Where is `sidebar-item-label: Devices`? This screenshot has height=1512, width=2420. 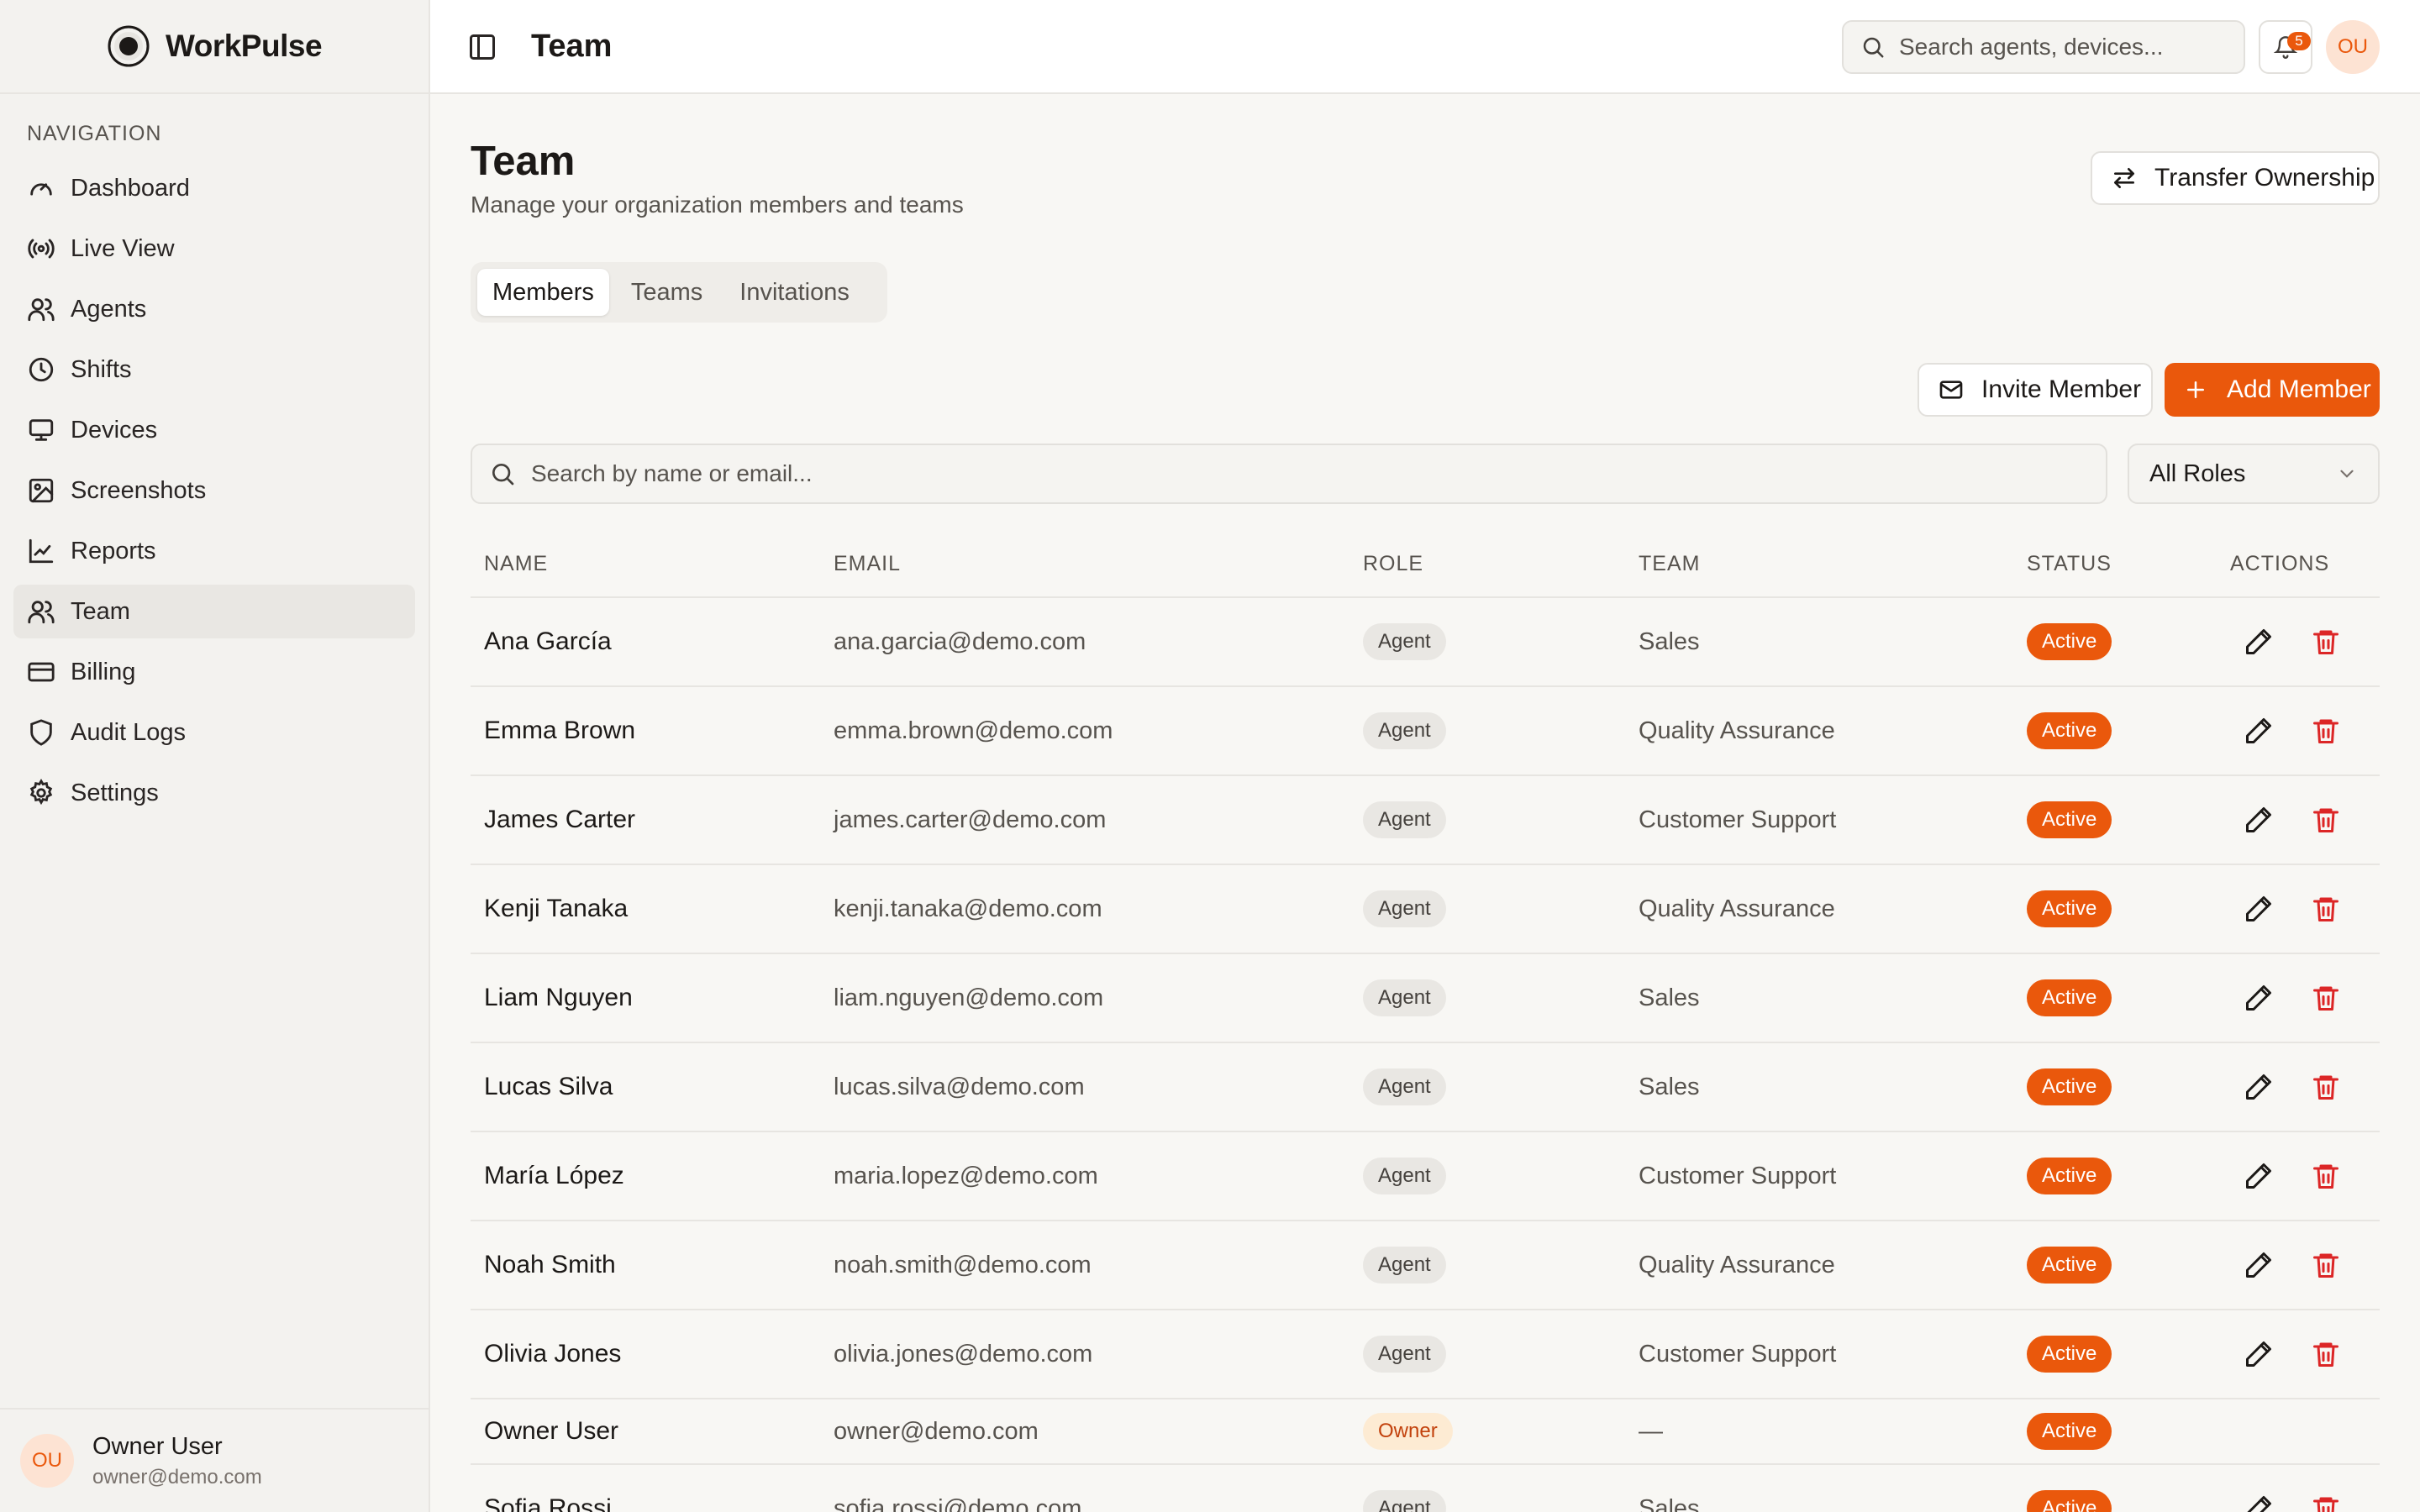 sidebar-item-label: Devices is located at coordinates (114, 430).